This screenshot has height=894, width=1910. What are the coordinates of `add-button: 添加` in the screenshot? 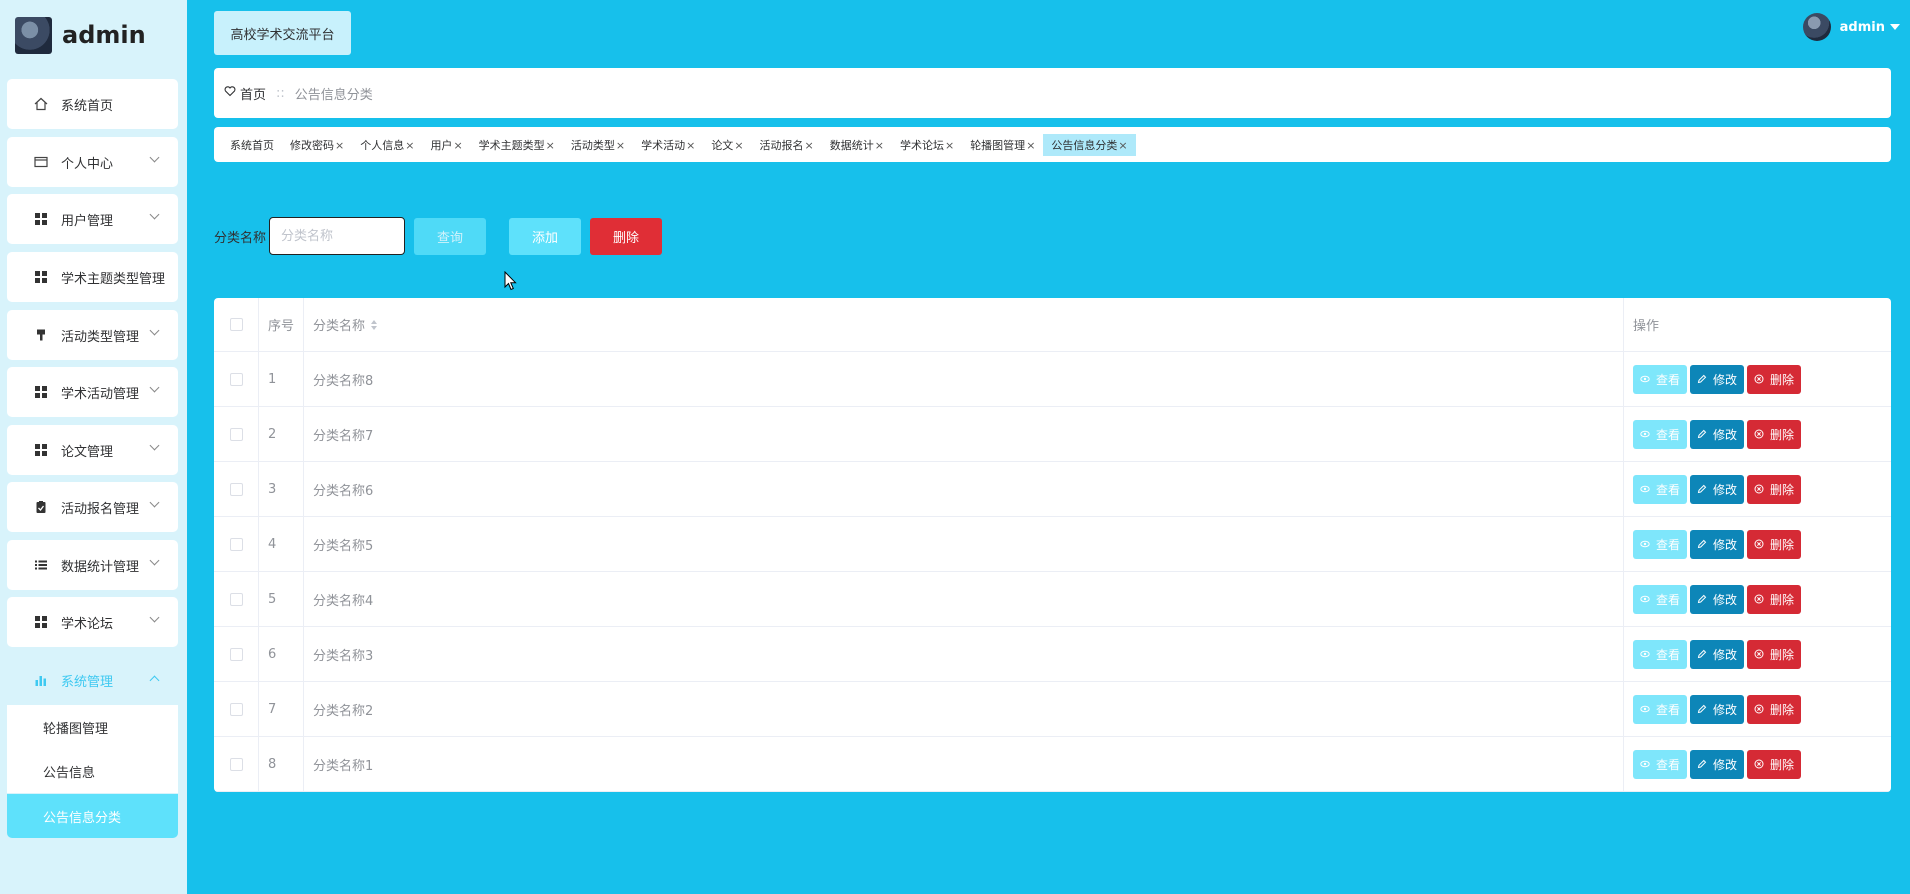 It's located at (545, 236).